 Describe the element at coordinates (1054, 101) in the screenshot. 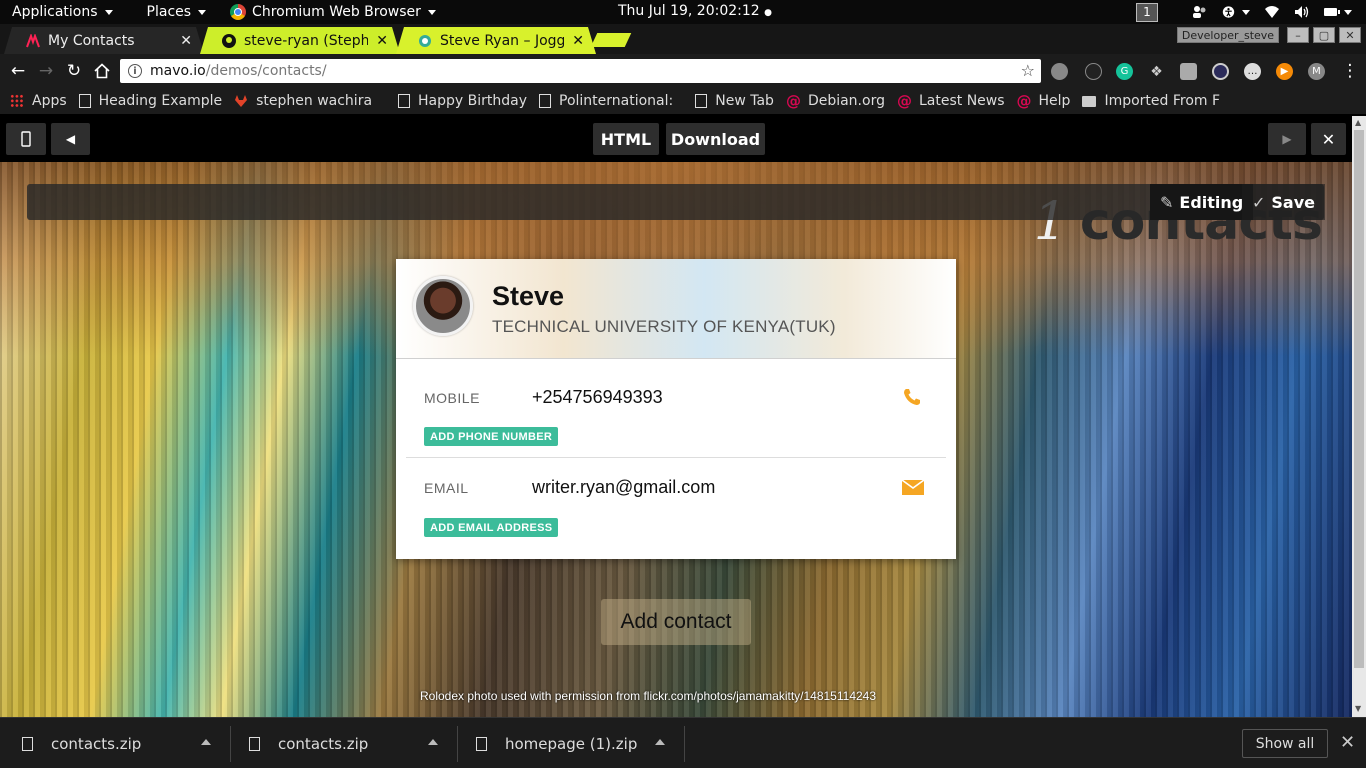

I see `bookmark-label: Help` at that location.